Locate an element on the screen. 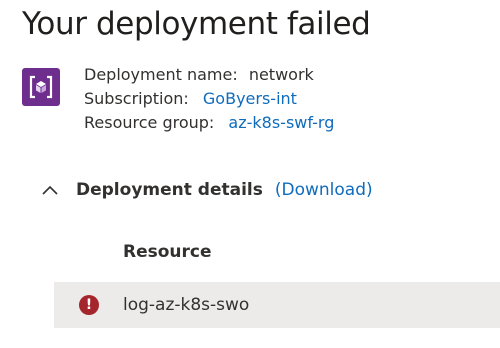  resource-name: log-az-k8s-swo is located at coordinates (186, 305).